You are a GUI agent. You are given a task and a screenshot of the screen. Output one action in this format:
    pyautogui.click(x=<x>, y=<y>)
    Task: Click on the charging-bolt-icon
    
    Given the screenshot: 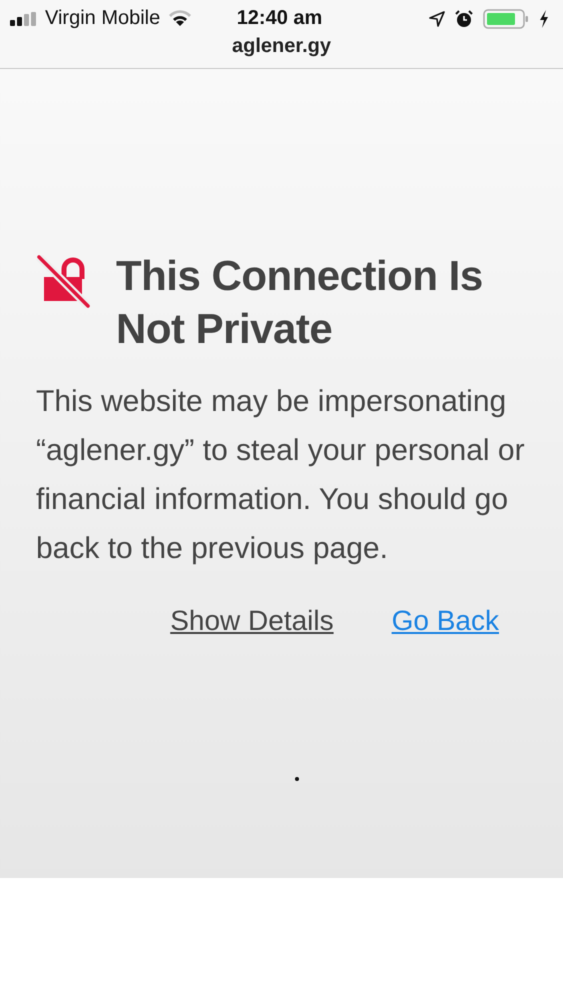 What is the action you would take?
    pyautogui.click(x=544, y=19)
    